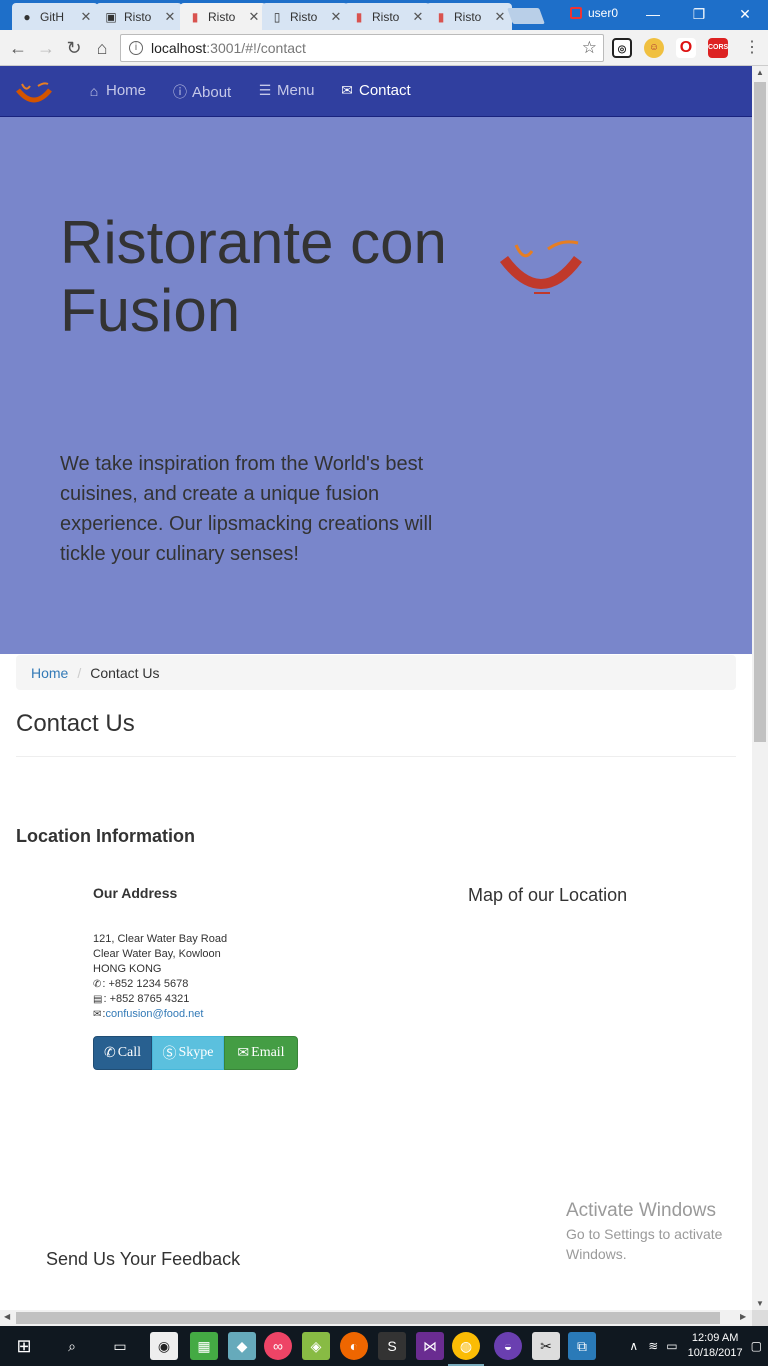 Image resolution: width=768 pixels, height=1366 pixels. Describe the element at coordinates (718, 48) in the screenshot. I see `cors-extension-icon: CORS` at that location.